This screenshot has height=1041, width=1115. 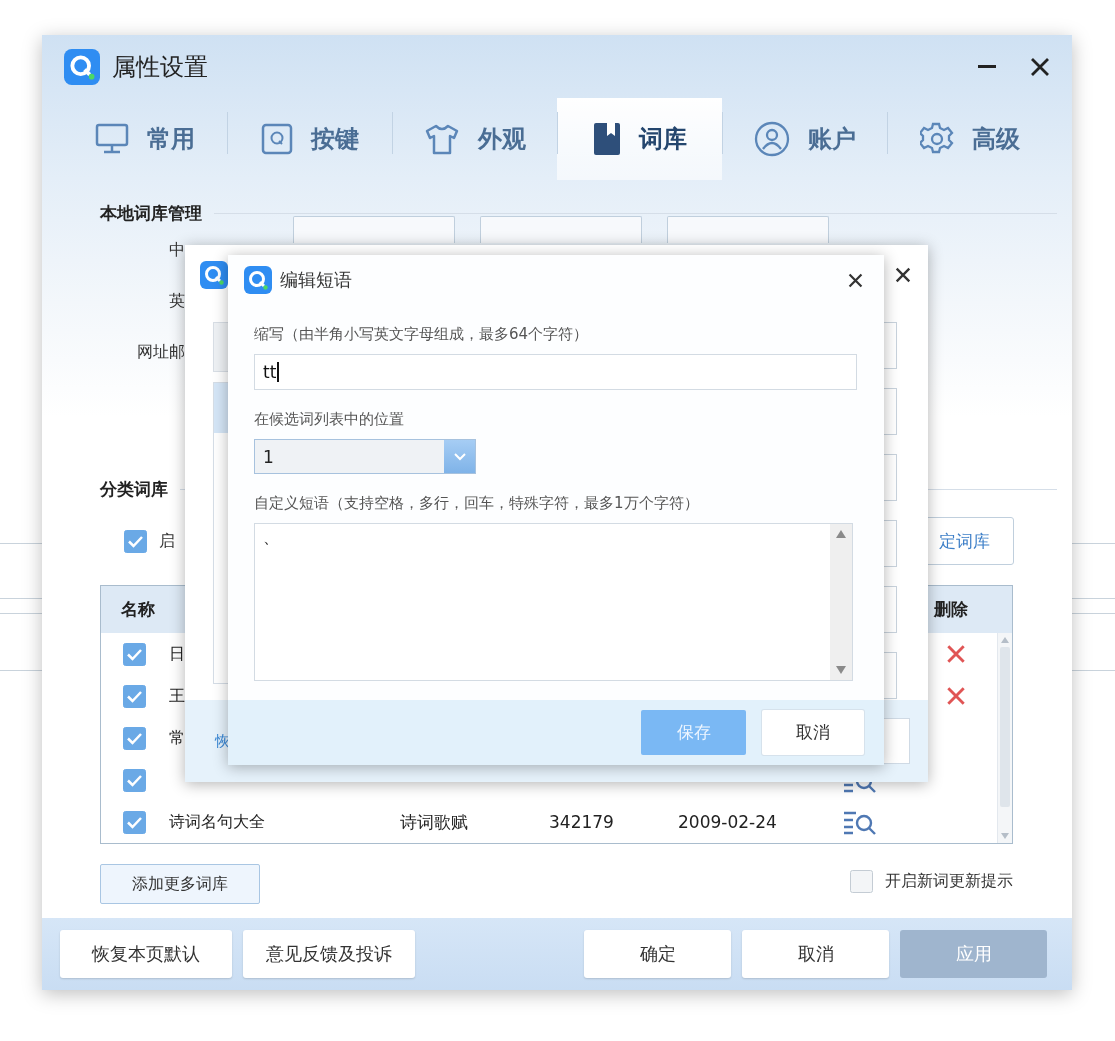 I want to click on checkbox-label: 开启新词更新提示, so click(x=949, y=881).